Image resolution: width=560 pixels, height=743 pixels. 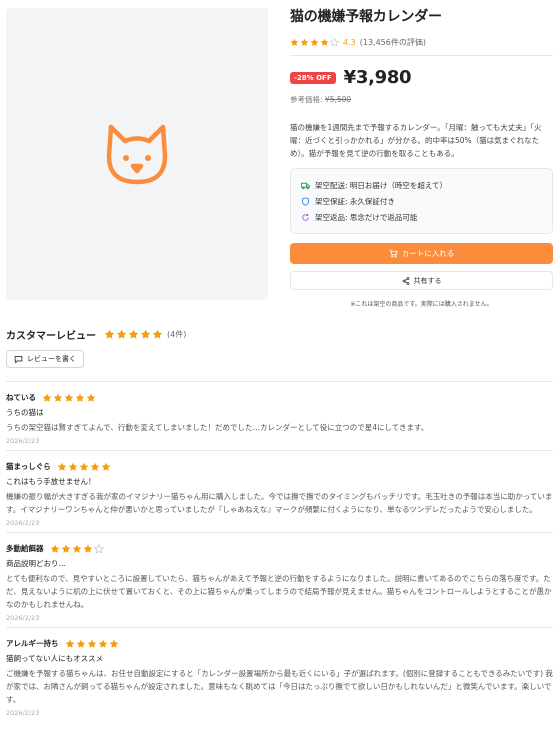 I want to click on shield-icon, so click(x=305, y=201).